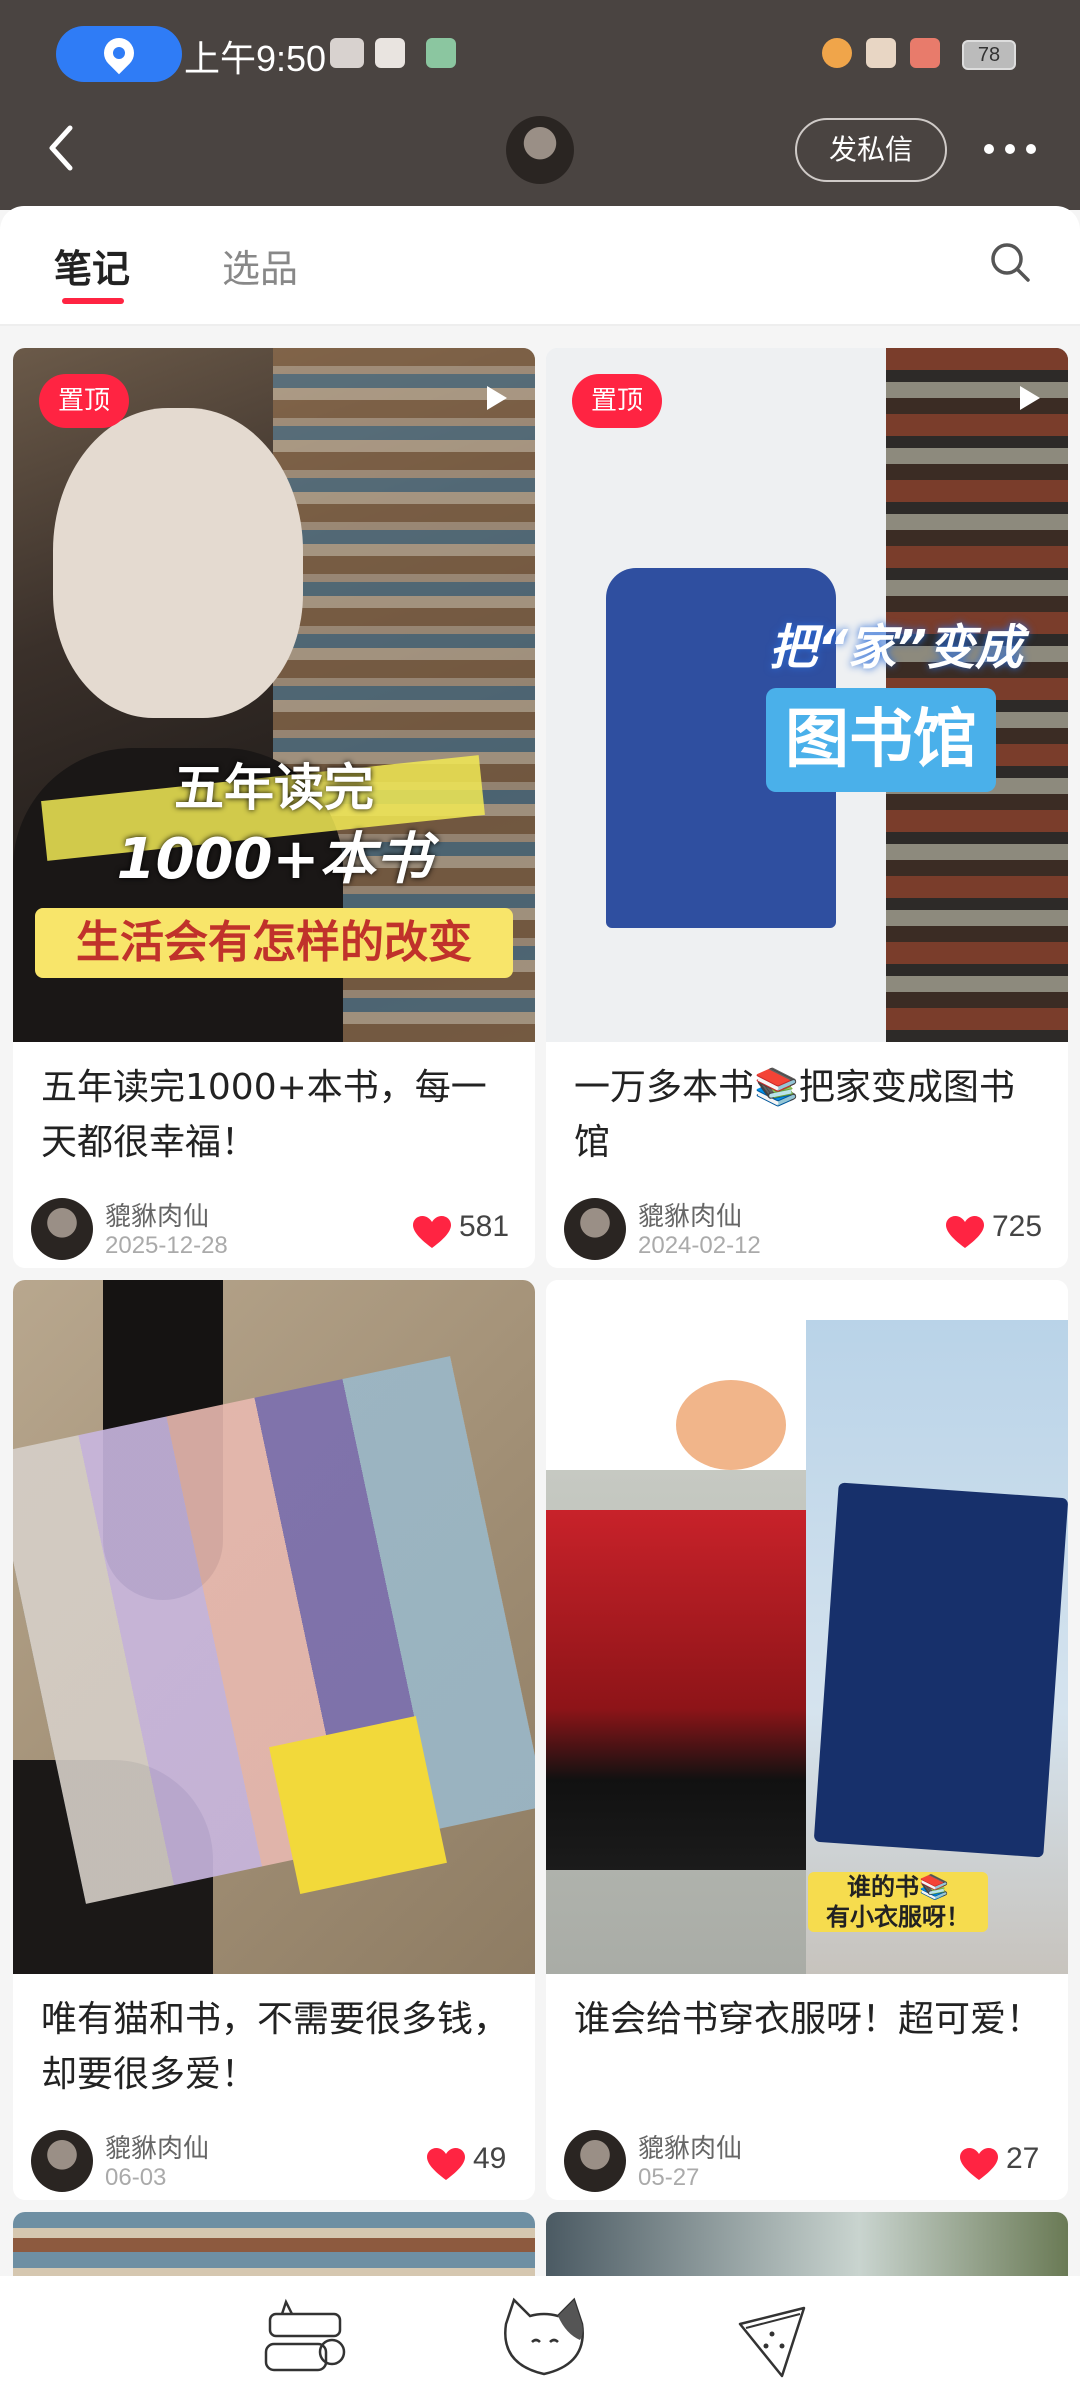 The height and width of the screenshot is (2400, 1080). I want to click on cat-bunny-icon, so click(310, 2338).